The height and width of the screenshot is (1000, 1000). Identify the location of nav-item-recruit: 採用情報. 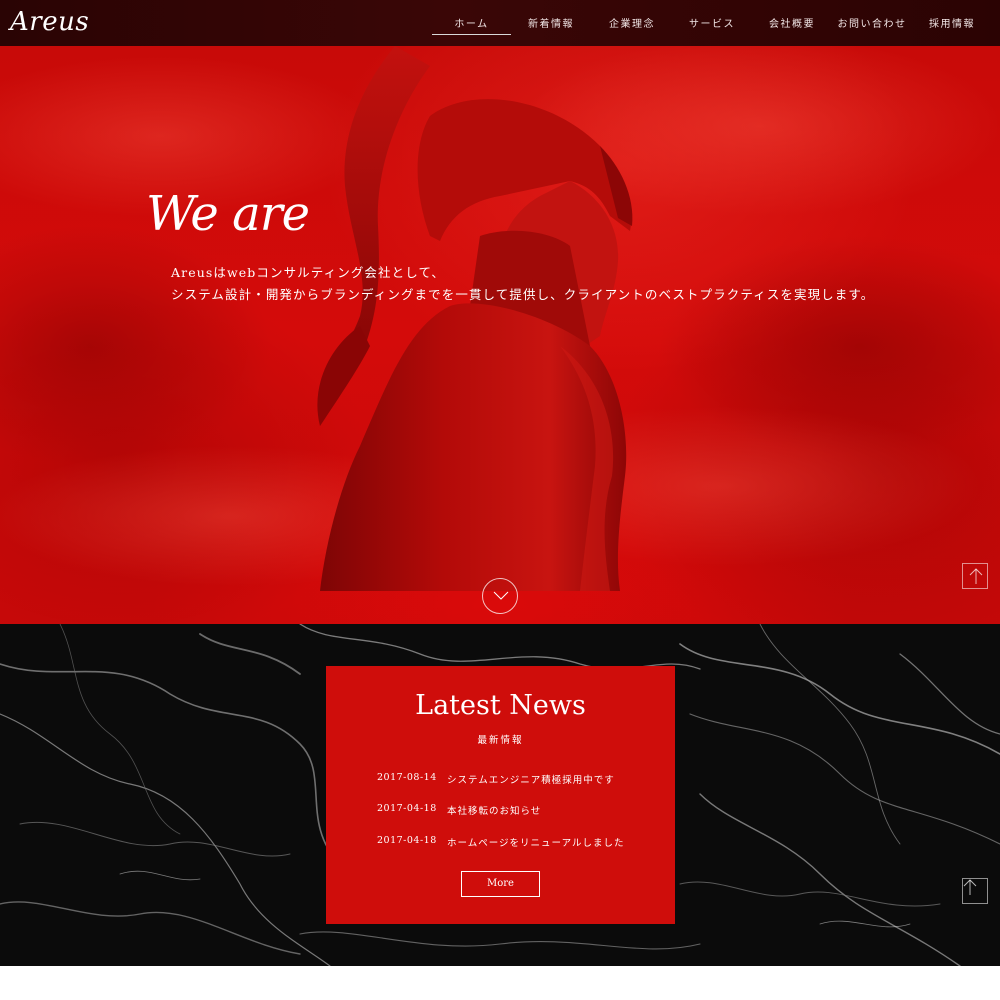
(952, 25).